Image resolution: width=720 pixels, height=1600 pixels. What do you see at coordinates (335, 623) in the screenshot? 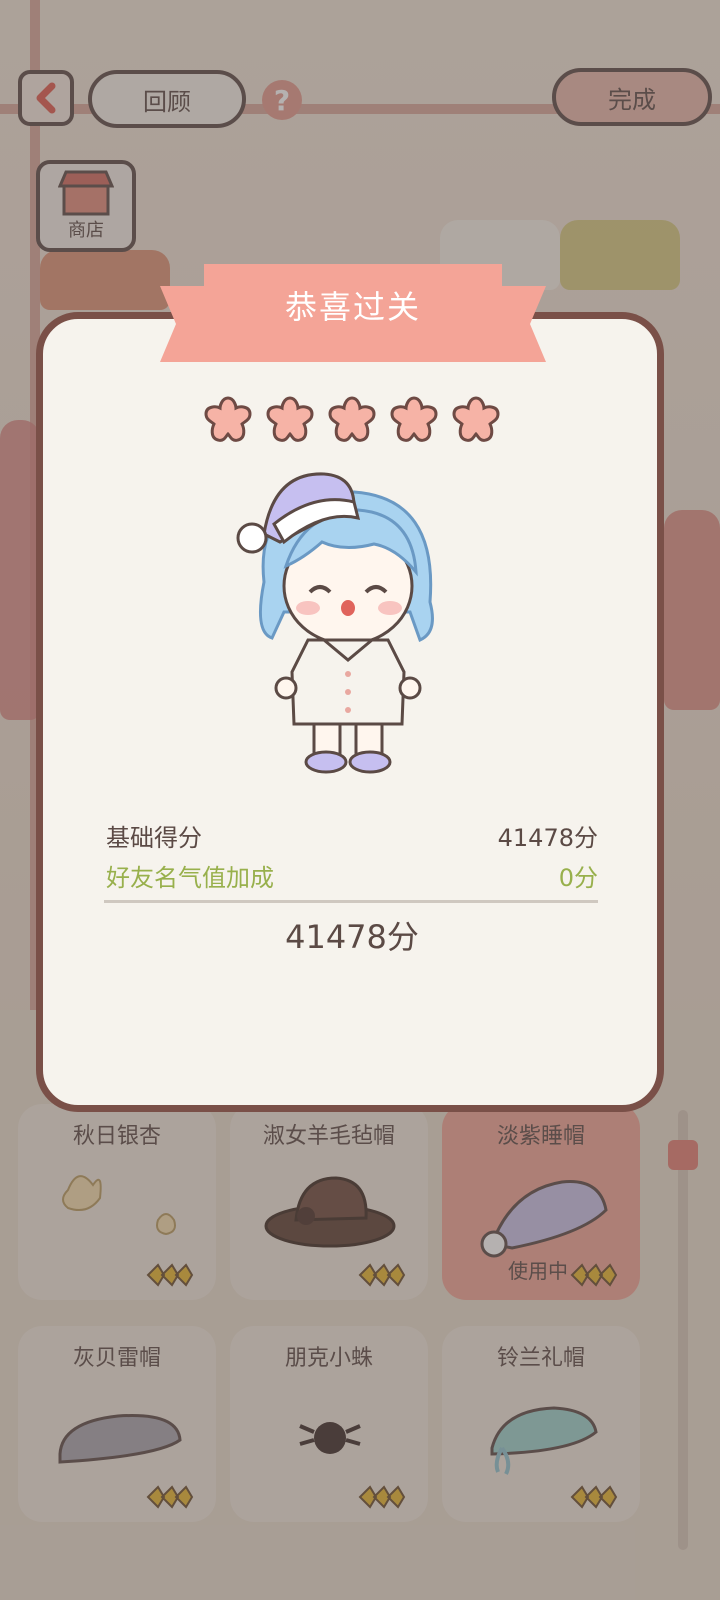
I see `character-avatar` at bounding box center [335, 623].